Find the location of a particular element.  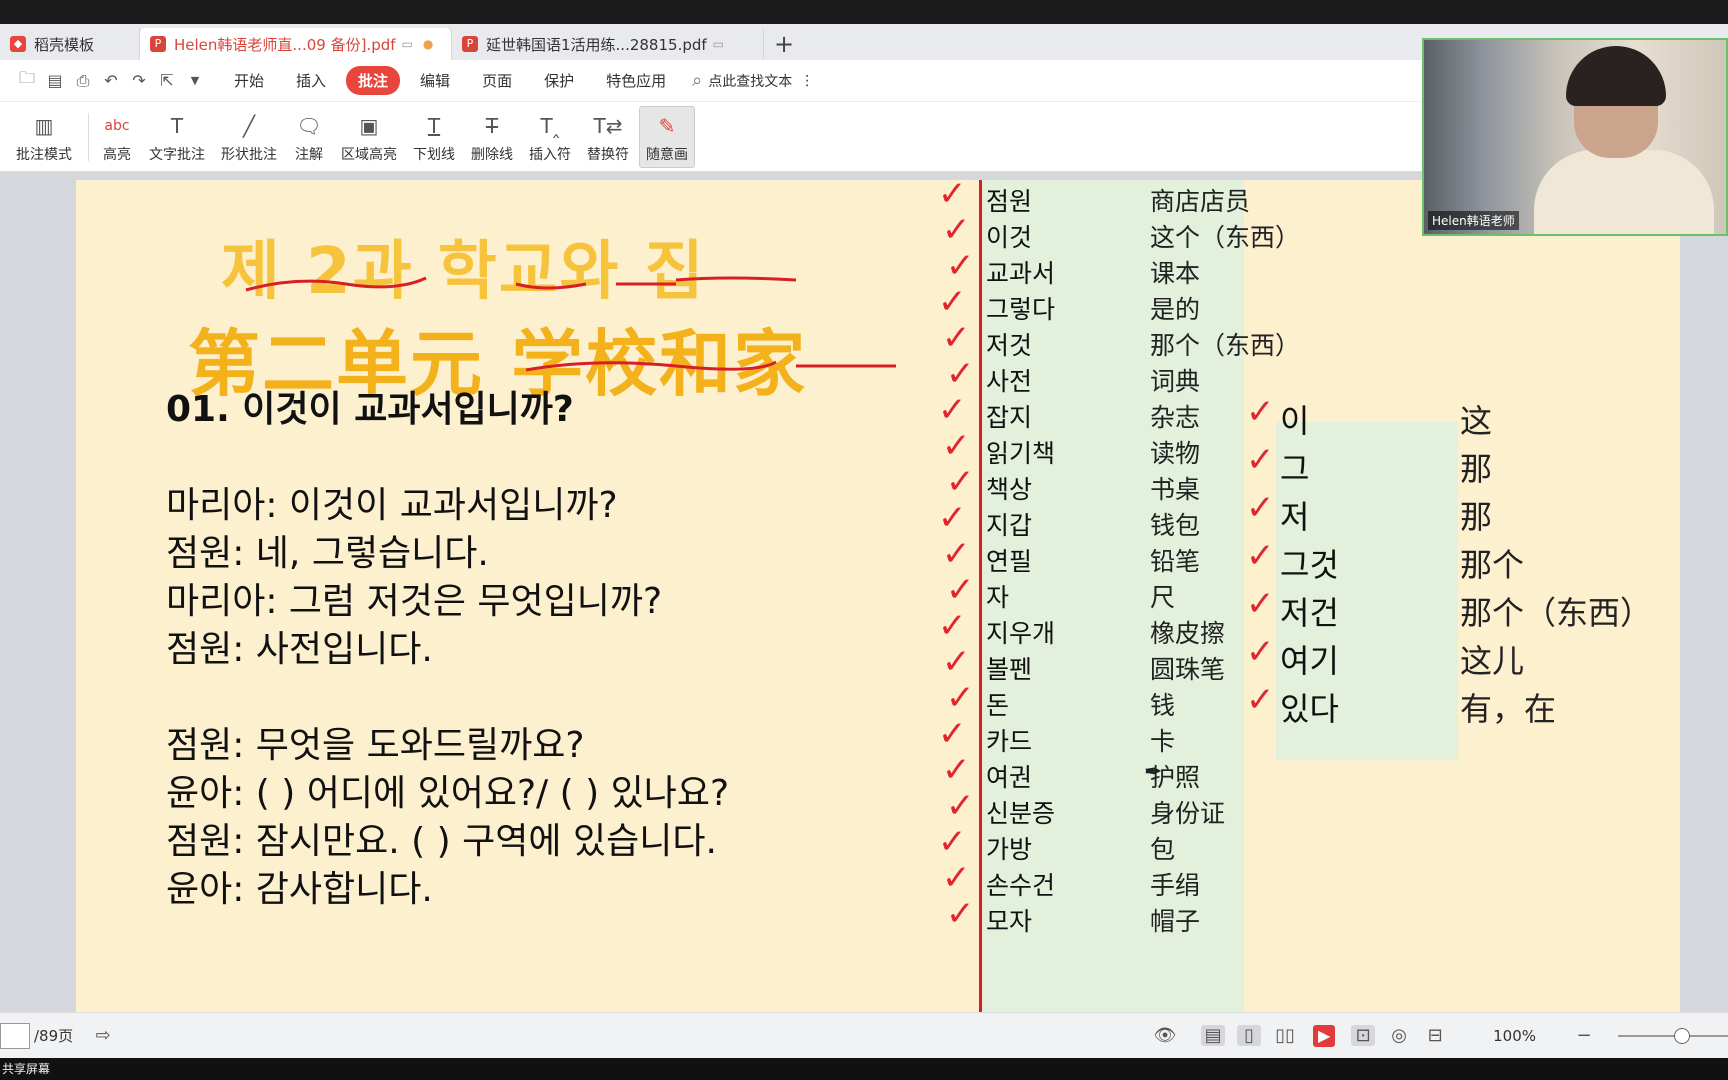

vocab-korean: 점원 is located at coordinates (1009, 201).